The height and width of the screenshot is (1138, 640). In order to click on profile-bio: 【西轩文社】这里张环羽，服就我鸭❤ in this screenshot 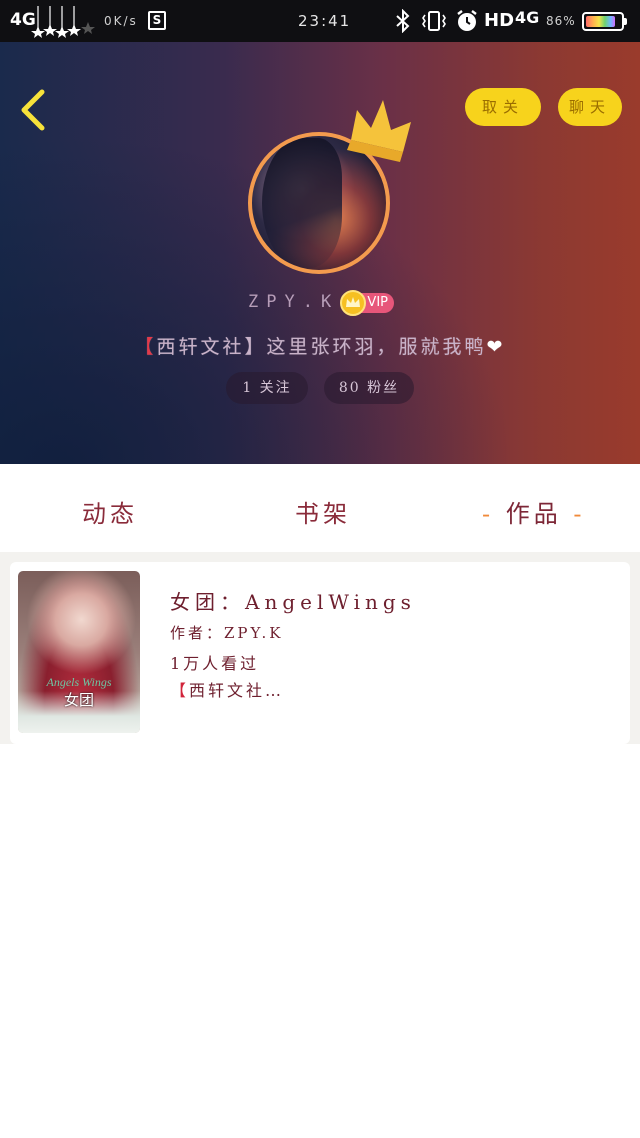, I will do `click(320, 345)`.